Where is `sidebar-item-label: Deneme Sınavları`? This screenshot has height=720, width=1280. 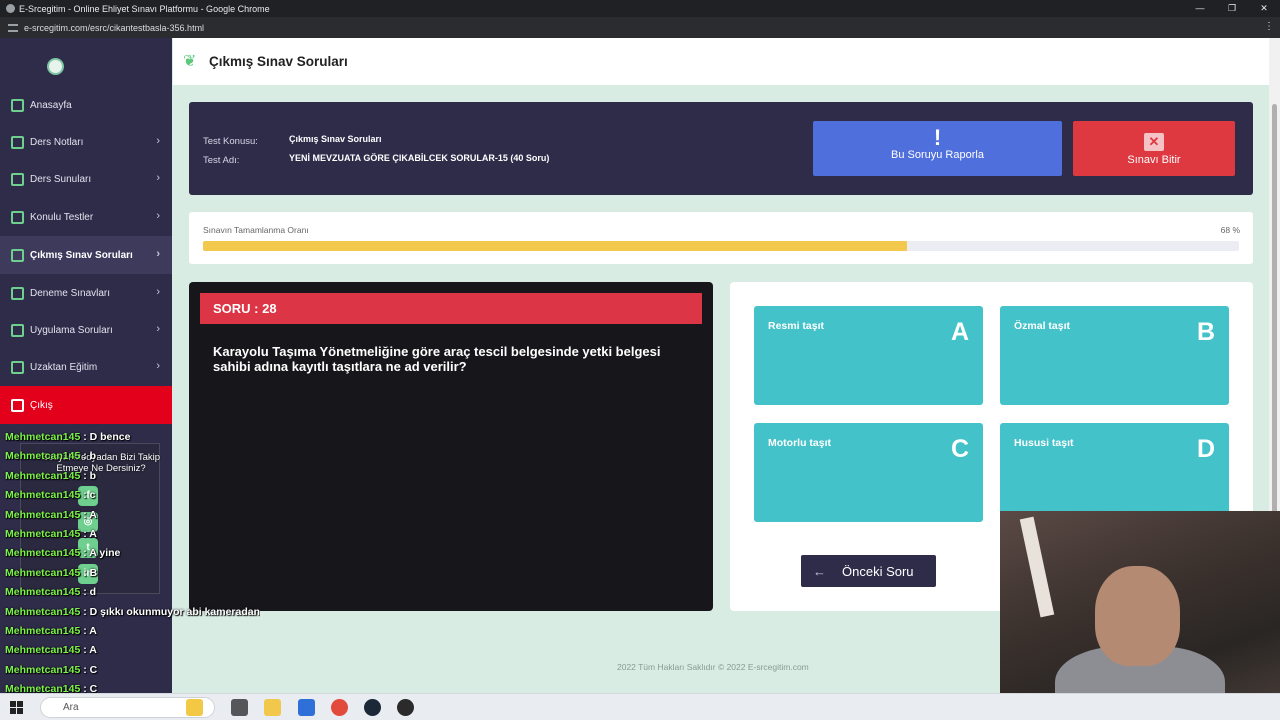
sidebar-item-label: Deneme Sınavları is located at coordinates (70, 293).